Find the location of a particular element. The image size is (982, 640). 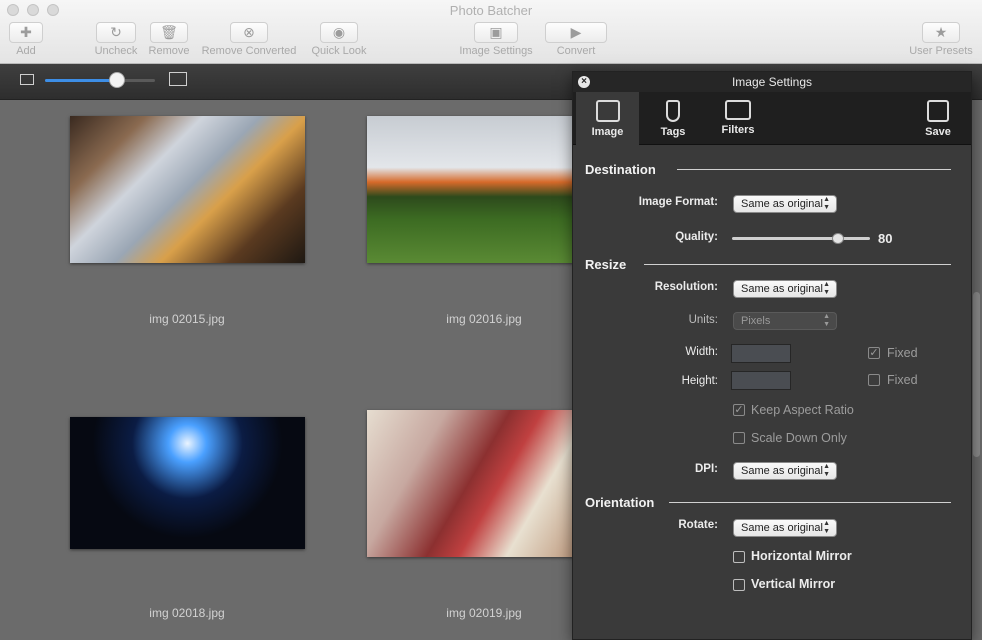

convert-label: Convert is located at coordinates (576, 51).